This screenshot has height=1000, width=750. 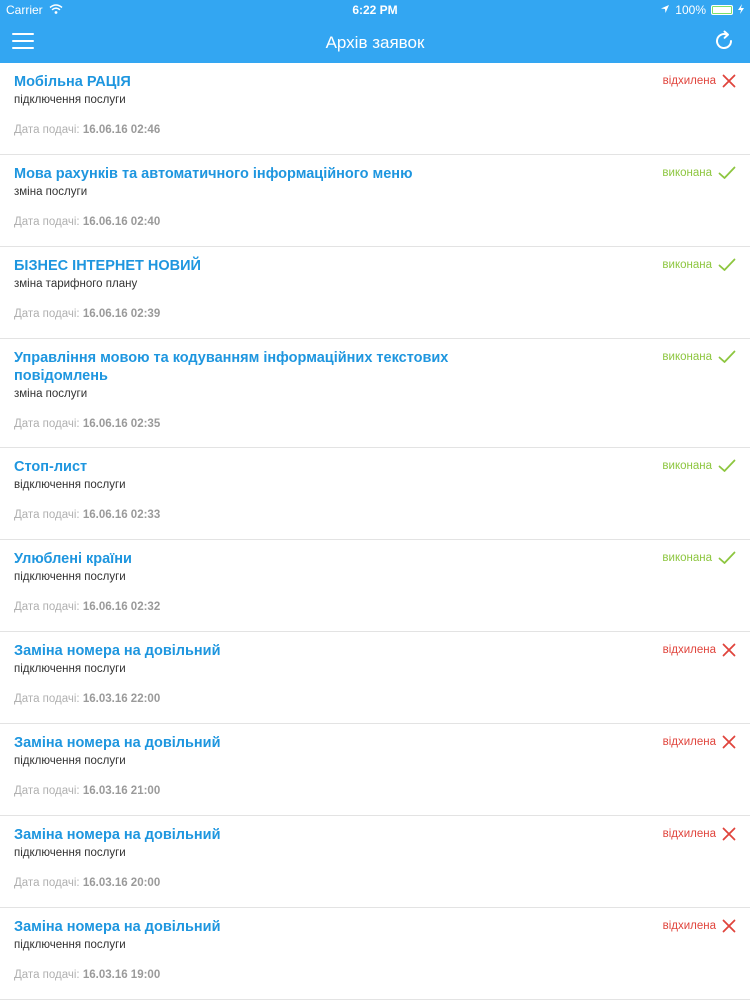 What do you see at coordinates (121, 975) in the screenshot?
I see `date-value: 16.03.16 19:00` at bounding box center [121, 975].